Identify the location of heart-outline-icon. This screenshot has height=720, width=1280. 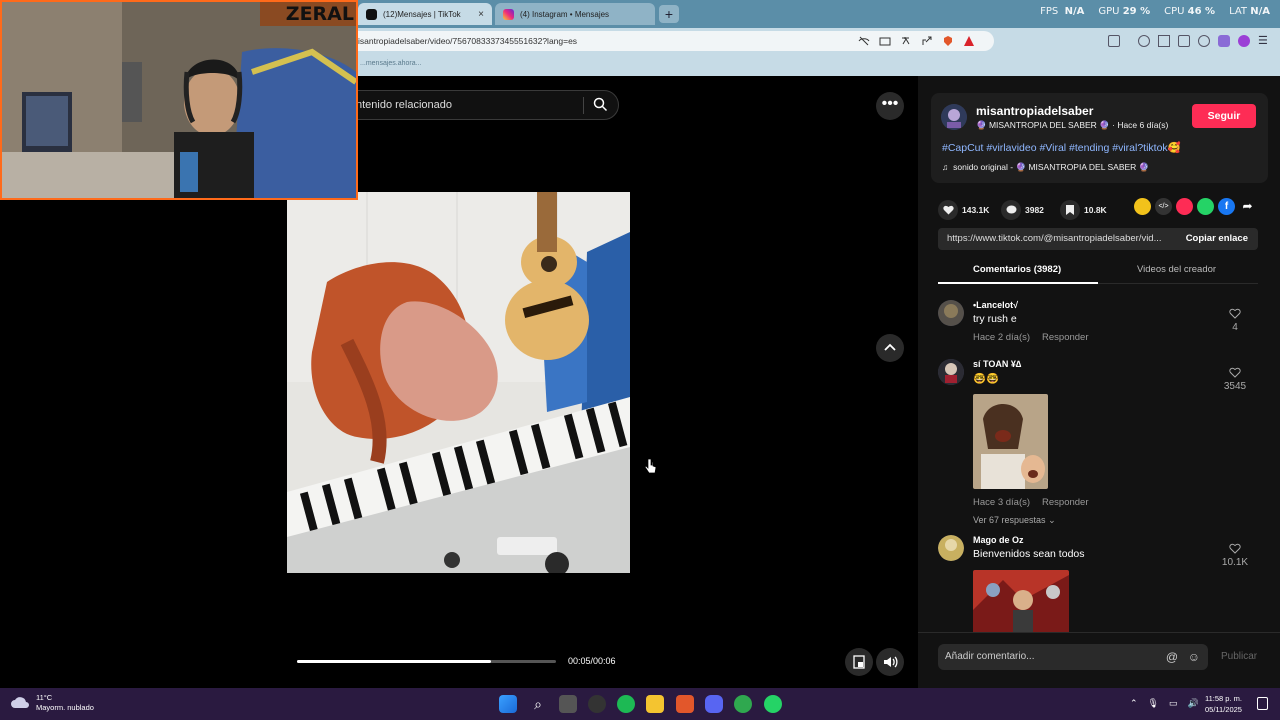
(1235, 548).